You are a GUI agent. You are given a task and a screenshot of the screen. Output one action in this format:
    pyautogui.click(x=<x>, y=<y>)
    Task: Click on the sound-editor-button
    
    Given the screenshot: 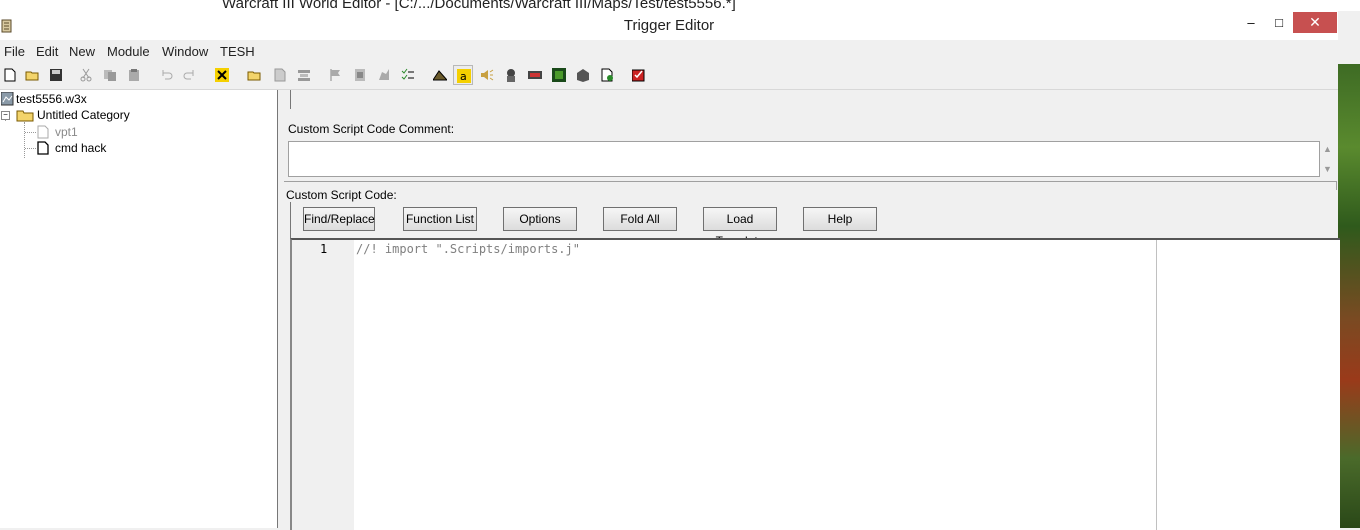 What is the action you would take?
    pyautogui.click(x=487, y=75)
    